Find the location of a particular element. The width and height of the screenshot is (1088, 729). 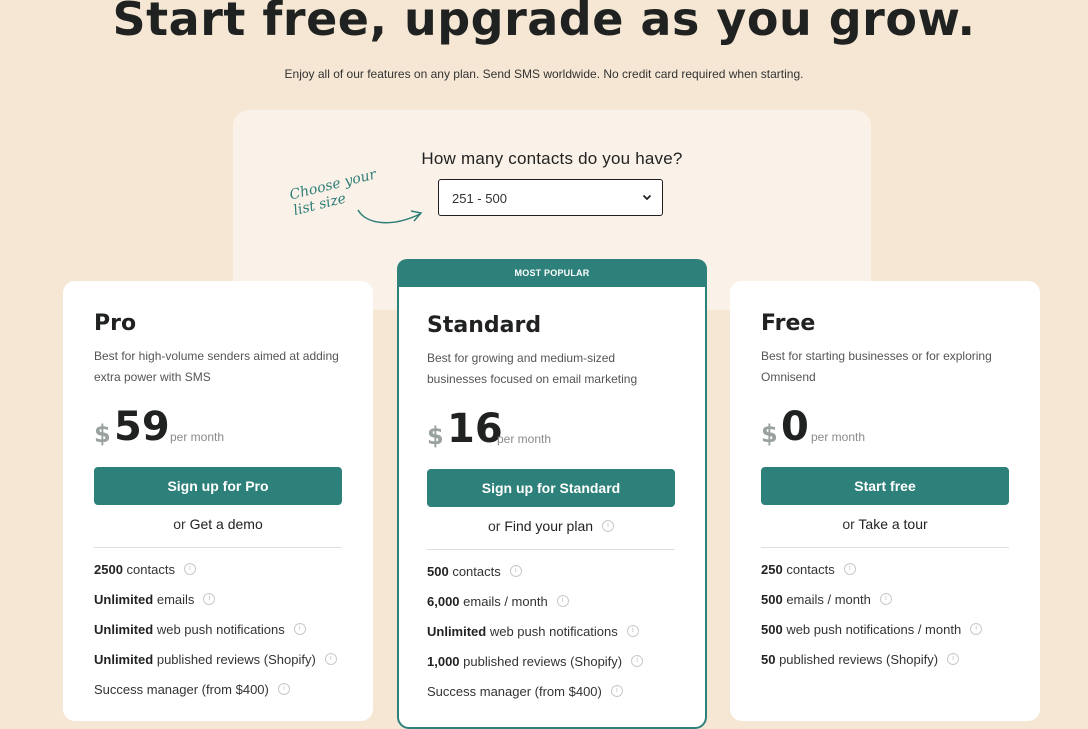

sign-up-pro-button: Sign up for Pro is located at coordinates (218, 486).